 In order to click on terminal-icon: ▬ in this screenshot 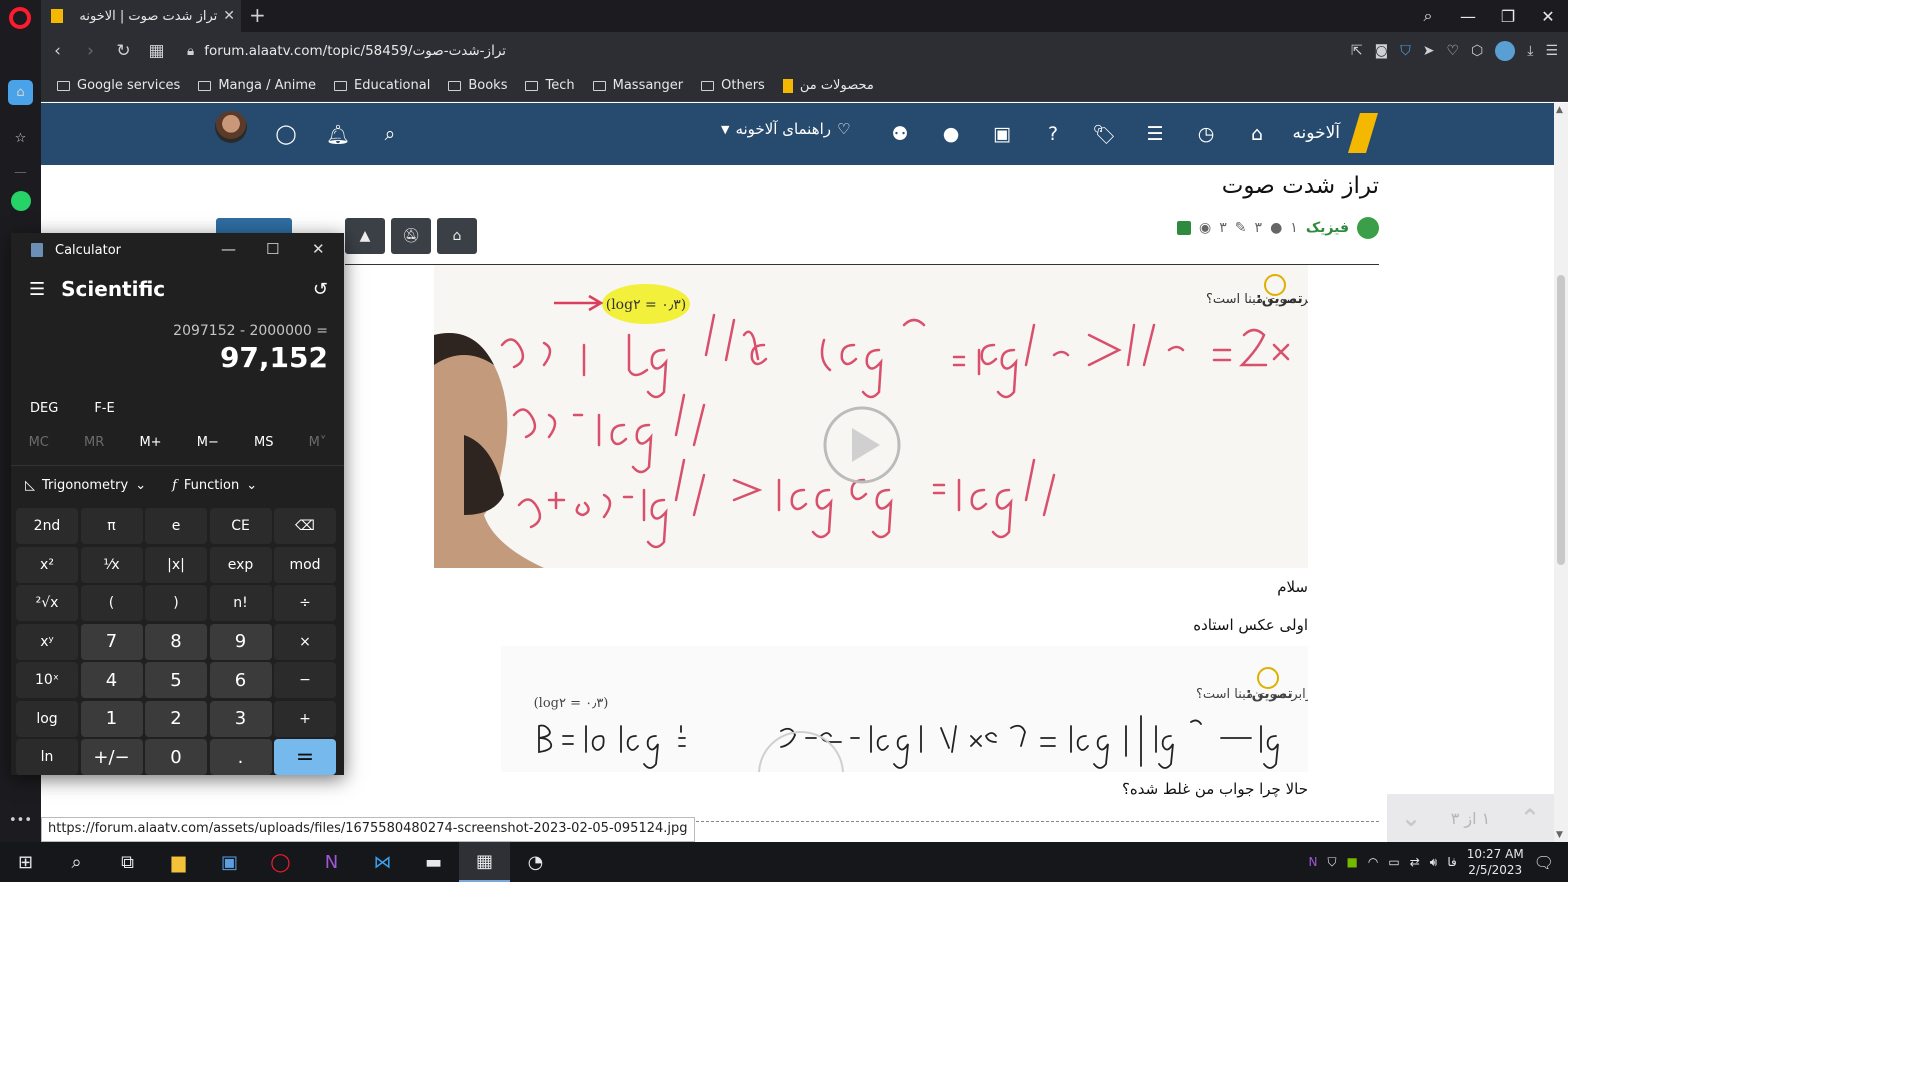, I will do `click(433, 862)`.